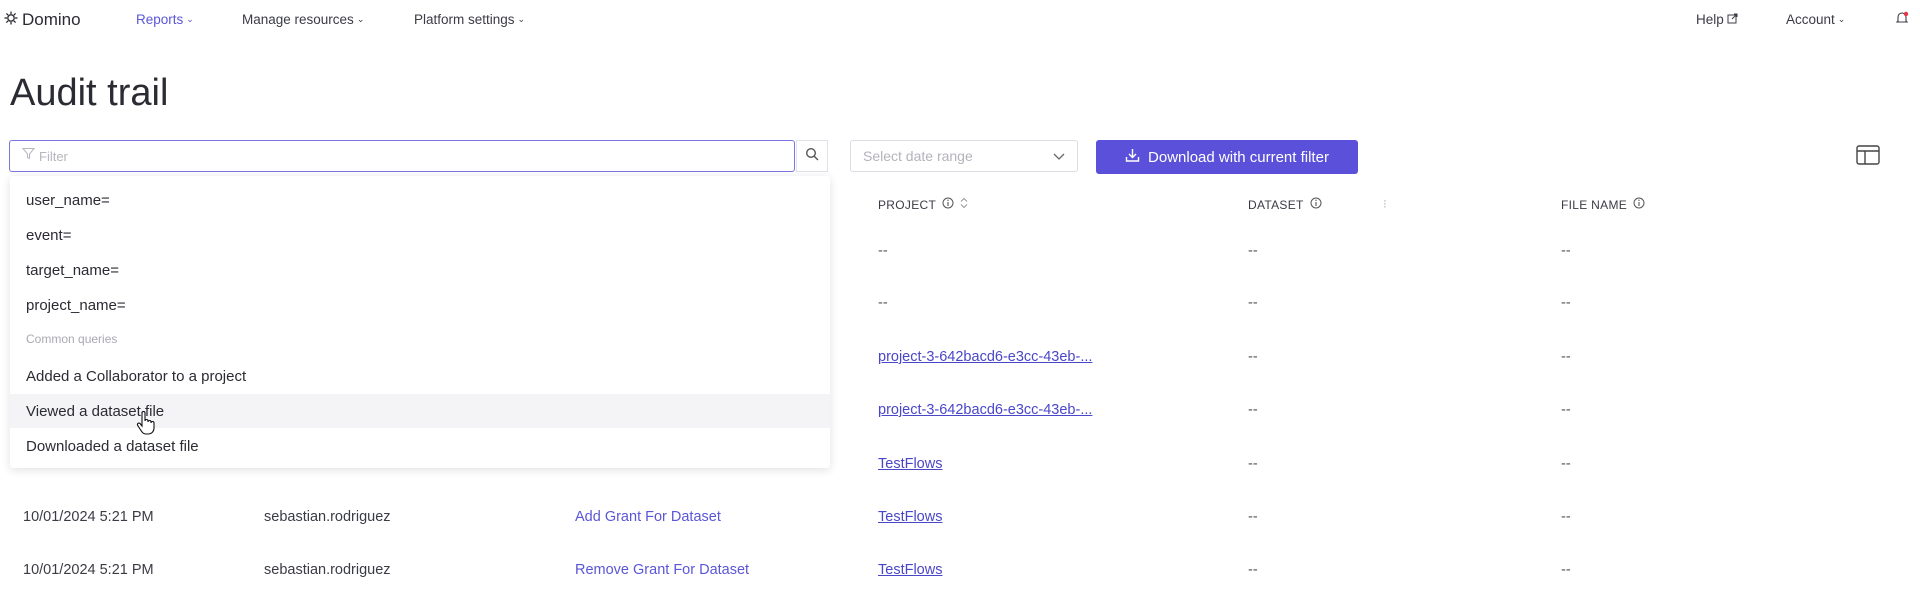  What do you see at coordinates (298, 19) in the screenshot?
I see `nav-manage-resources-label: Manage resources` at bounding box center [298, 19].